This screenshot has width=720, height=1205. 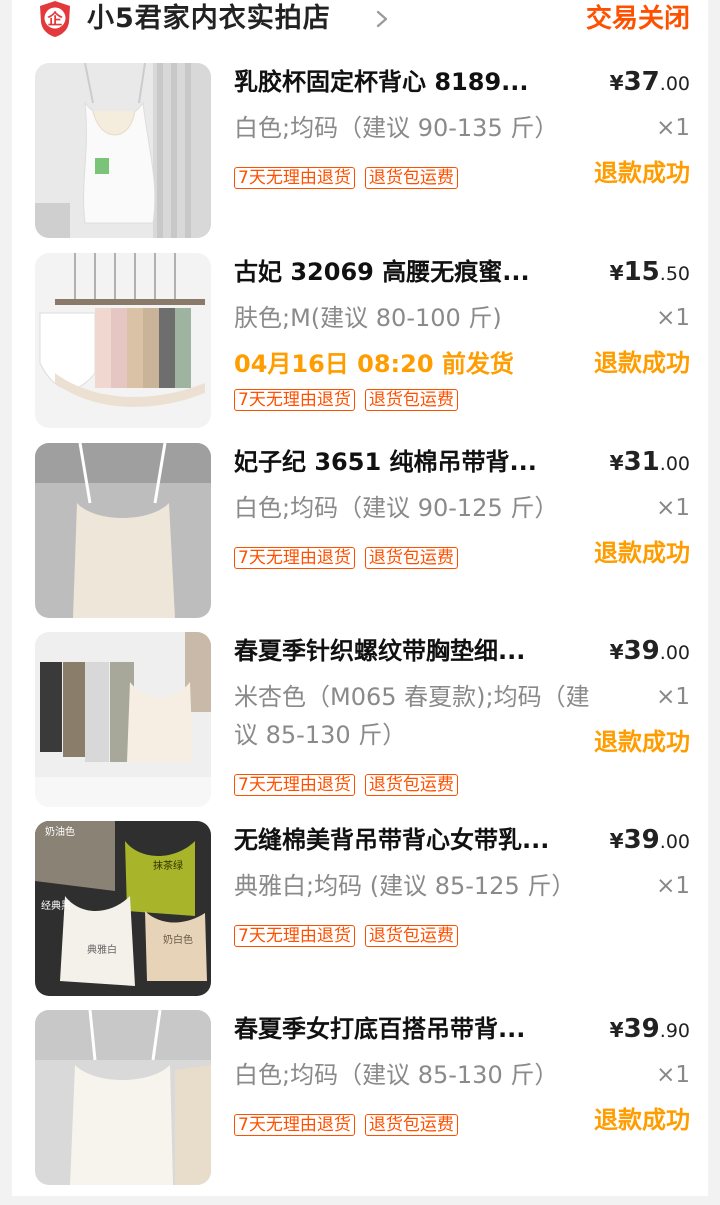 I want to click on chevron-right-icon, so click(x=382, y=19).